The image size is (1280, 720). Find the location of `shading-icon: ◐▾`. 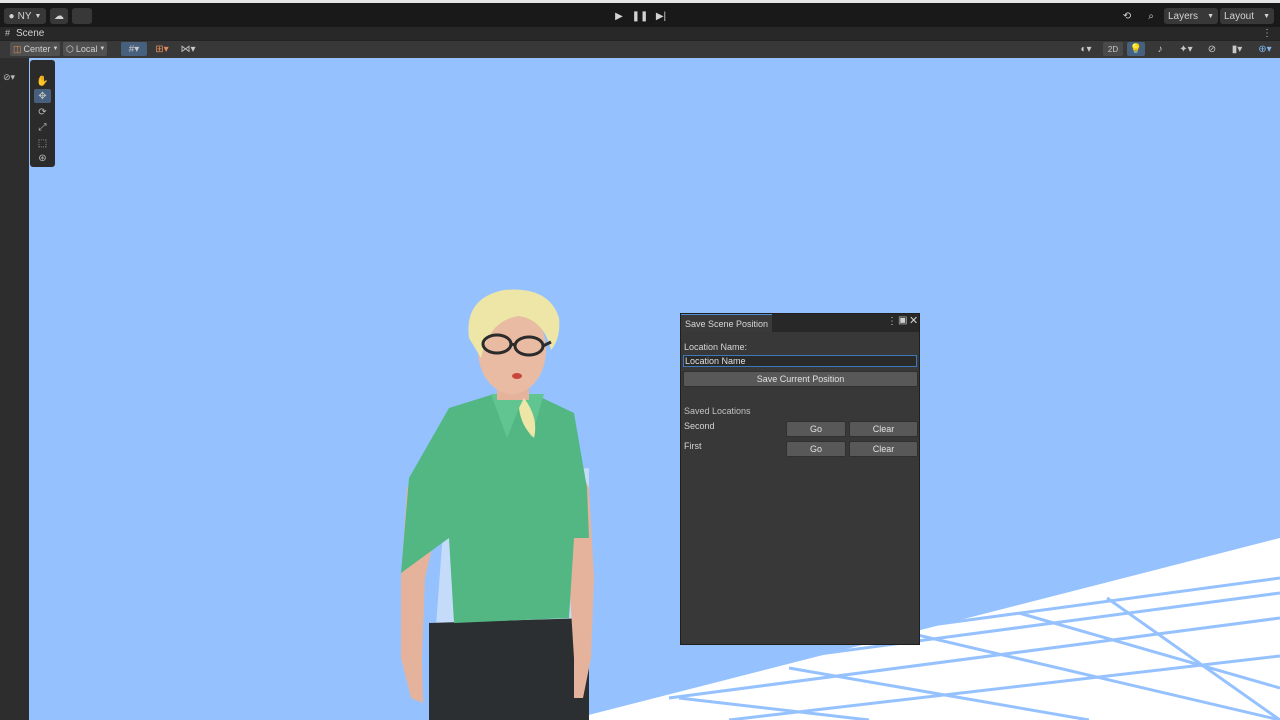

shading-icon: ◐▾ is located at coordinates (1086, 49).